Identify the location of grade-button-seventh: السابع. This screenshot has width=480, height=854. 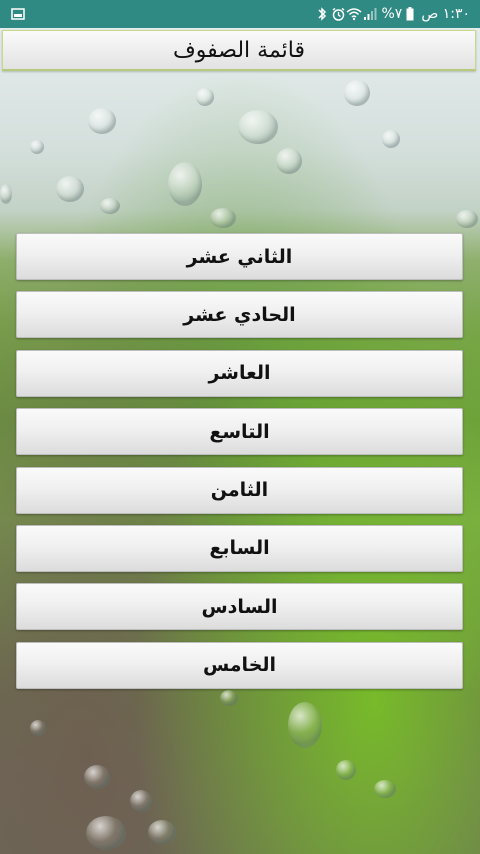
(239, 548).